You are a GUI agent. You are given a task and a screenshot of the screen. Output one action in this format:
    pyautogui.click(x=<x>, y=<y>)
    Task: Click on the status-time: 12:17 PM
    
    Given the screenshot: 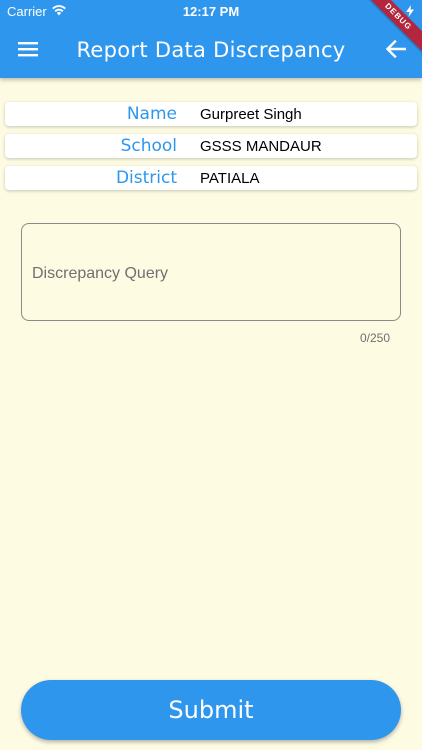 What is the action you would take?
    pyautogui.click(x=211, y=11)
    